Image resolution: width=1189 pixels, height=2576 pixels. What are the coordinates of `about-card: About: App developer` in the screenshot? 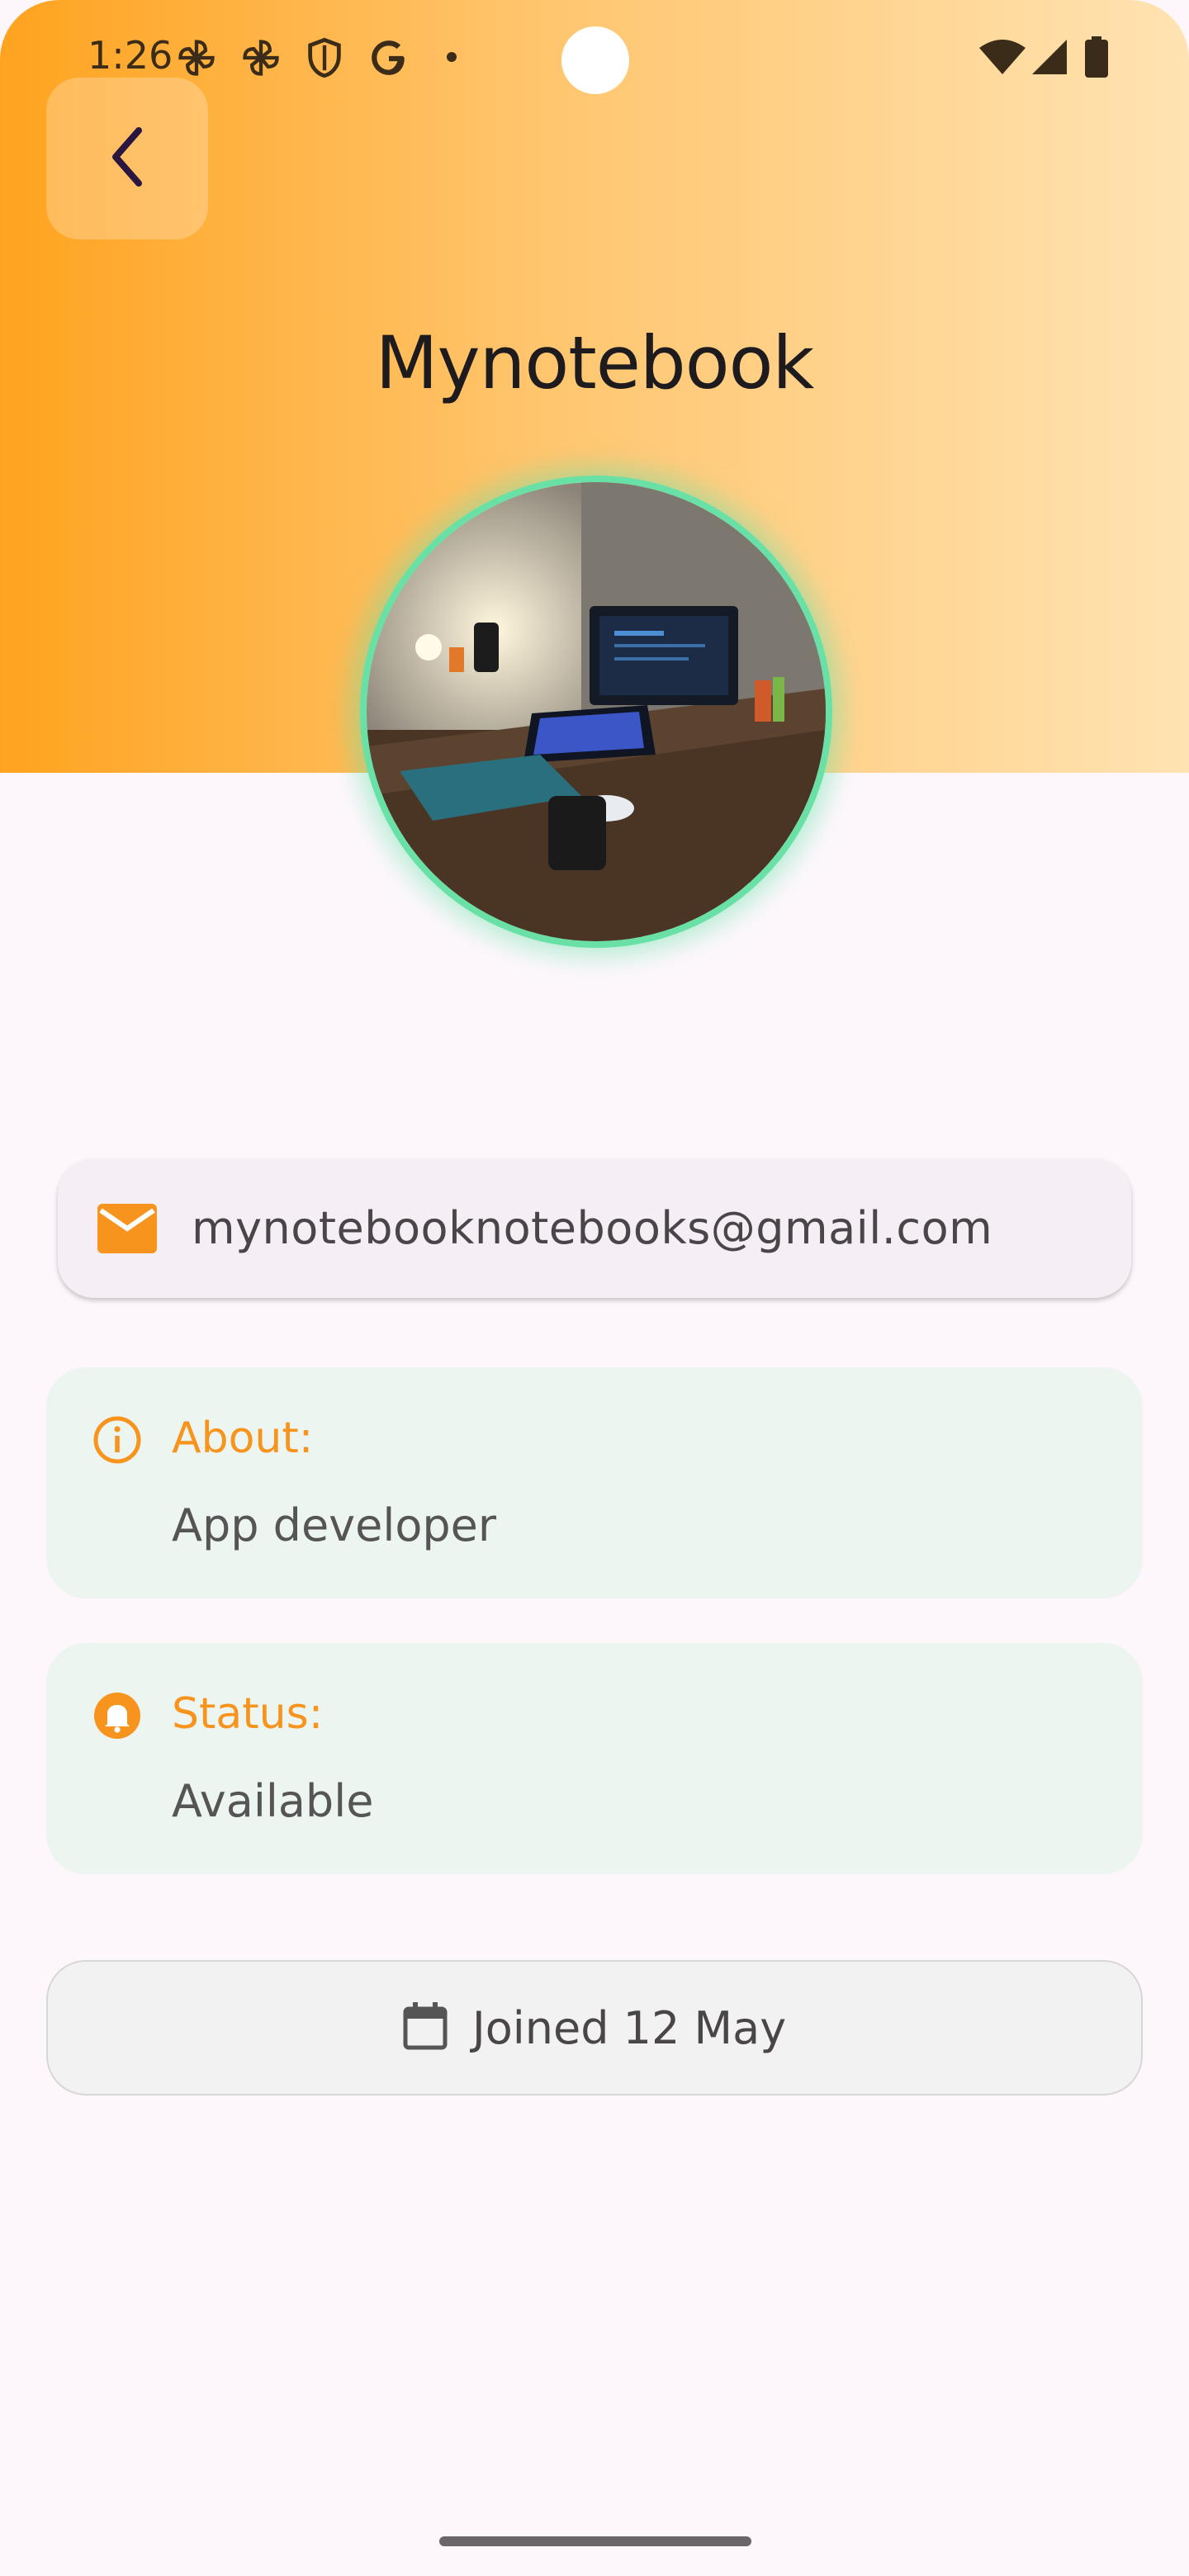 It's located at (594, 1482).